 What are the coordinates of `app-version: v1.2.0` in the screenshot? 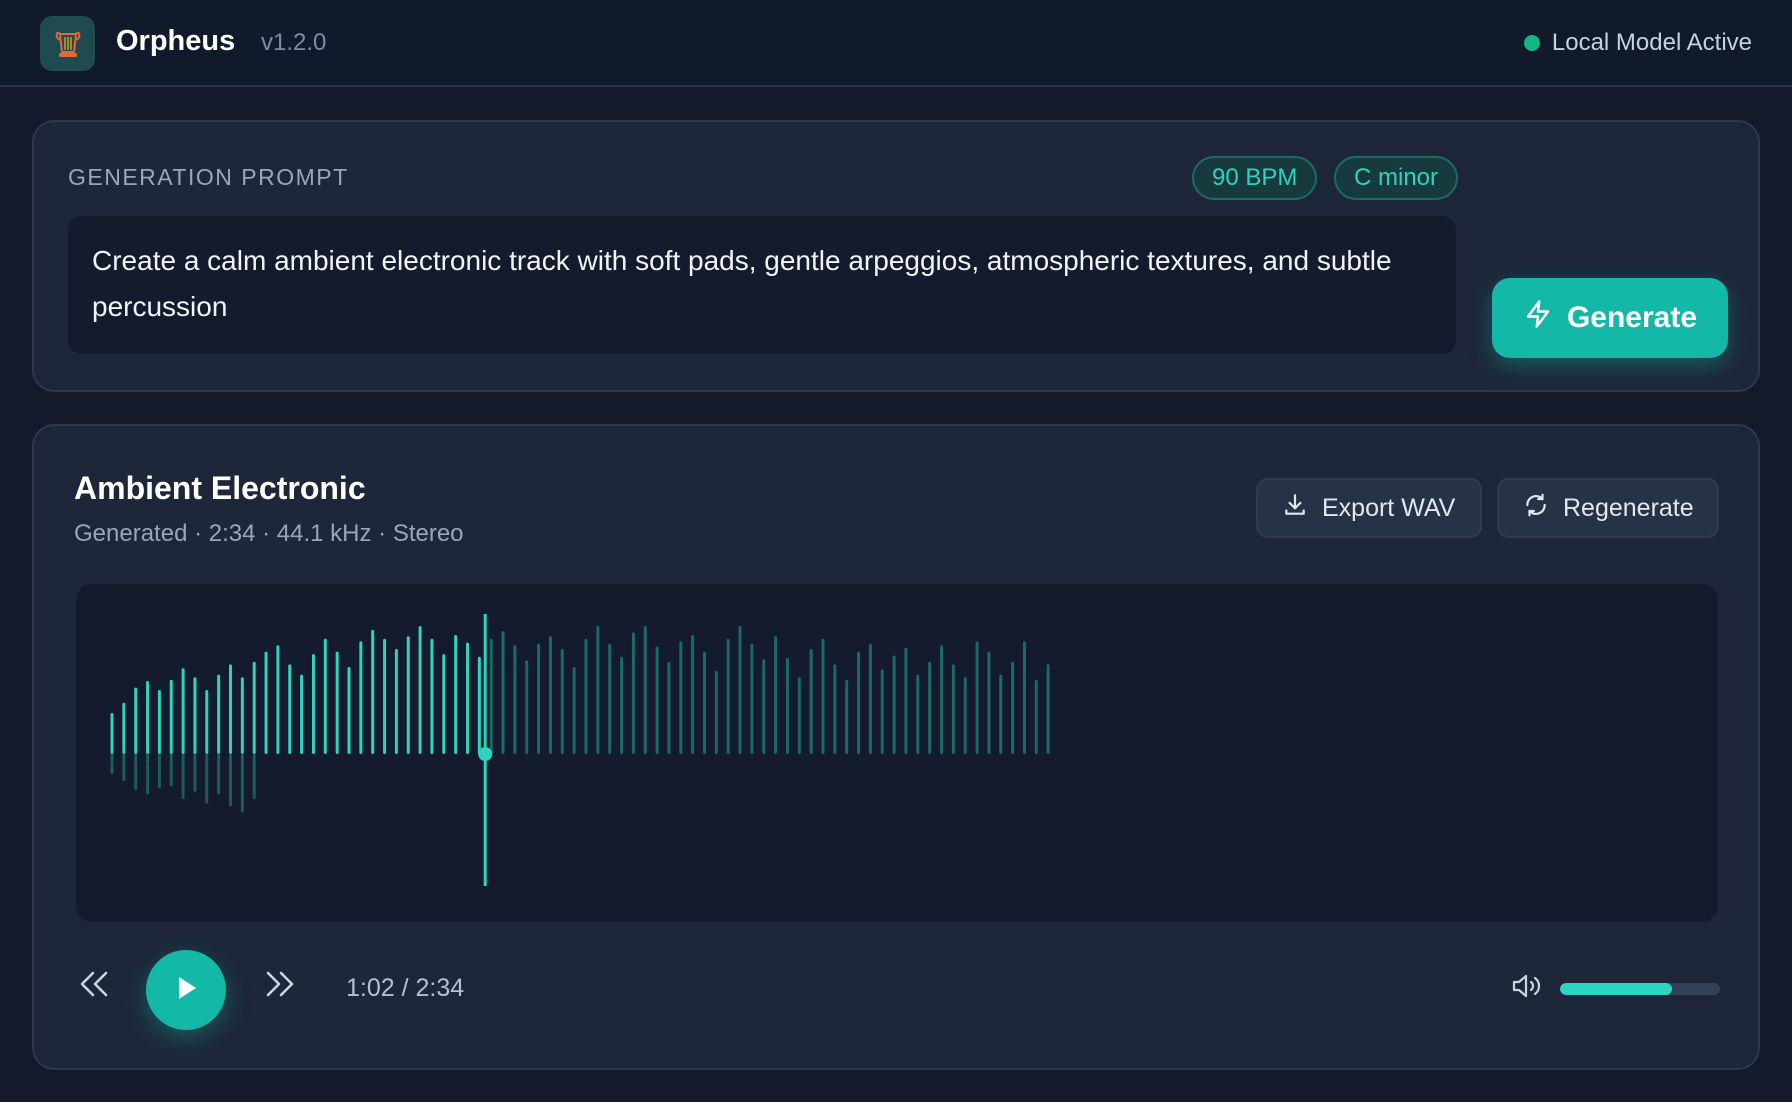 It's located at (294, 42).